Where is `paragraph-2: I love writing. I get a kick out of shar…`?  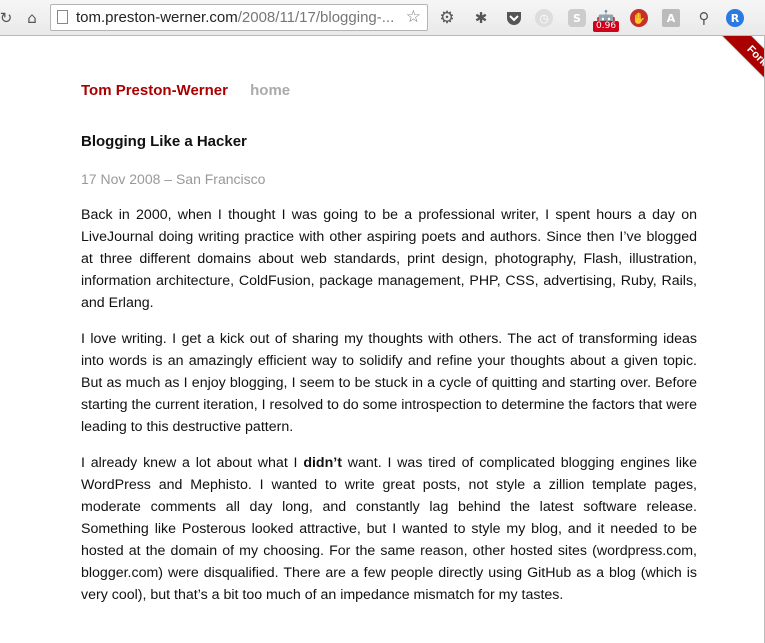
paragraph-2: I love writing. I get a kick out of shar… is located at coordinates (389, 383).